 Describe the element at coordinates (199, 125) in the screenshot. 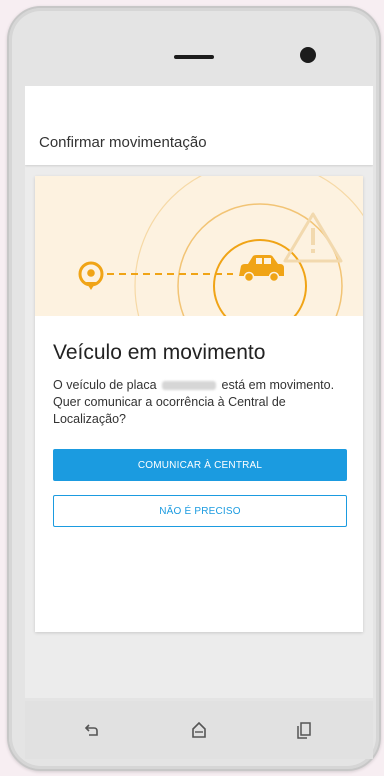

I see `app-bar: Confirmar movimentação` at that location.